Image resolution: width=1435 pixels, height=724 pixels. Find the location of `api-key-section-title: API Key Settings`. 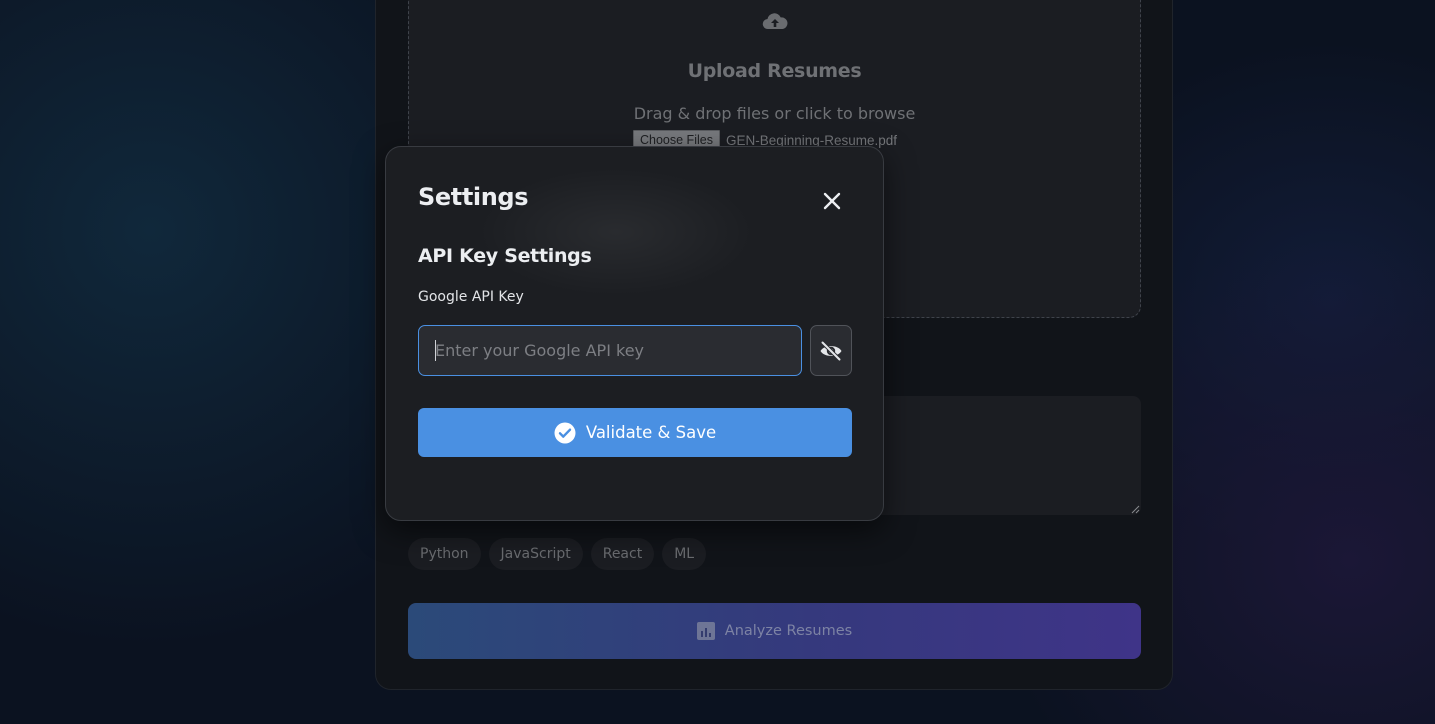

api-key-section-title: API Key Settings is located at coordinates (505, 256).